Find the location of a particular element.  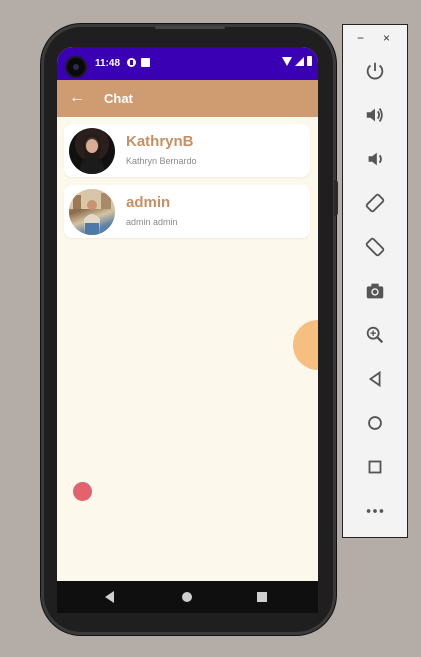

chat-full-name: admin admin is located at coordinates (152, 222).